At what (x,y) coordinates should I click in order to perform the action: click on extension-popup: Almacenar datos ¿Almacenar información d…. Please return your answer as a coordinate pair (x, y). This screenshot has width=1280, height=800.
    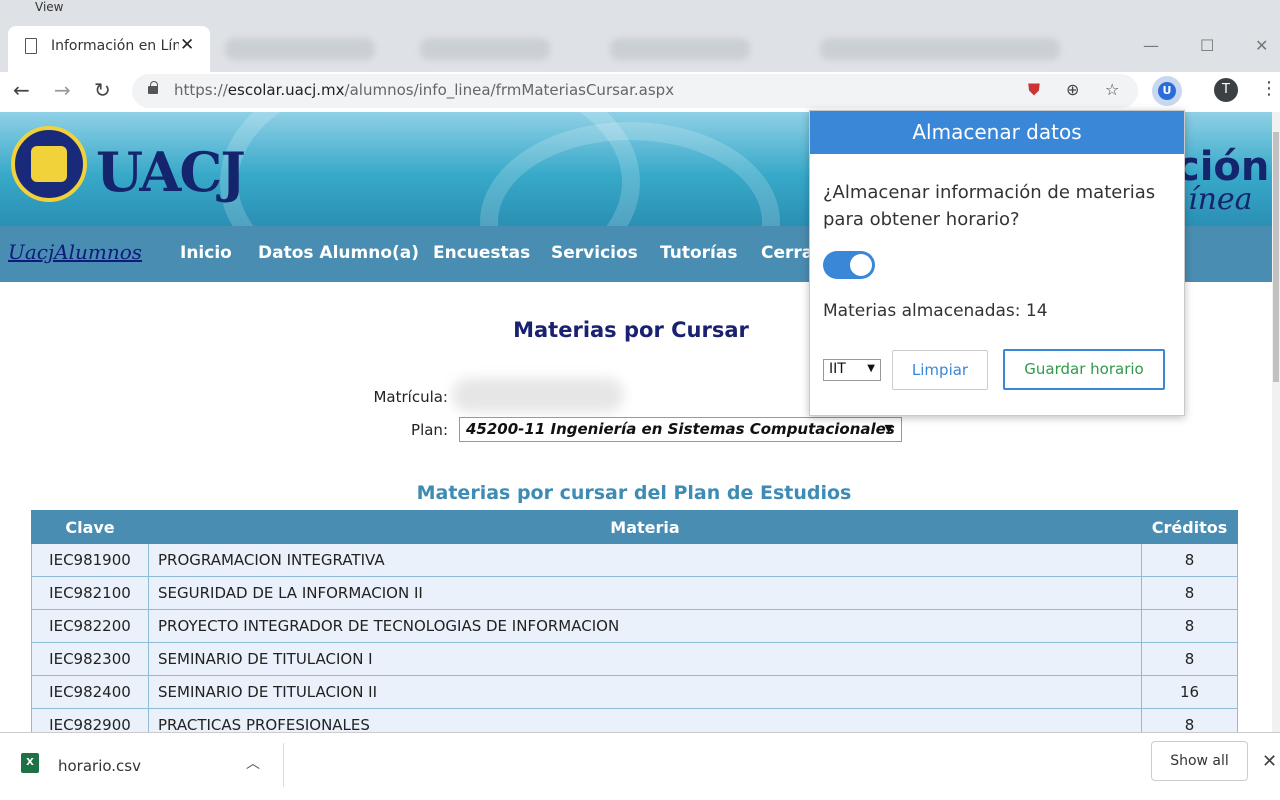
    Looking at the image, I should click on (997, 263).